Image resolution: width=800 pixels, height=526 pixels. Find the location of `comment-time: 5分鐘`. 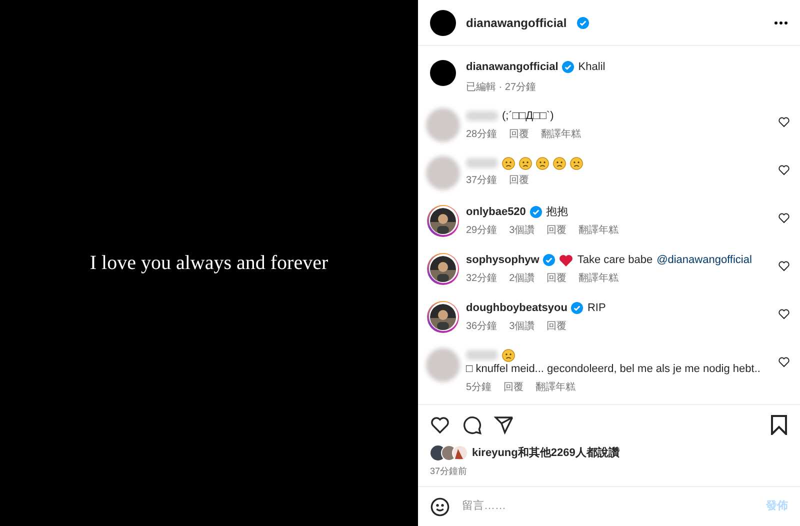

comment-time: 5分鐘 is located at coordinates (479, 387).